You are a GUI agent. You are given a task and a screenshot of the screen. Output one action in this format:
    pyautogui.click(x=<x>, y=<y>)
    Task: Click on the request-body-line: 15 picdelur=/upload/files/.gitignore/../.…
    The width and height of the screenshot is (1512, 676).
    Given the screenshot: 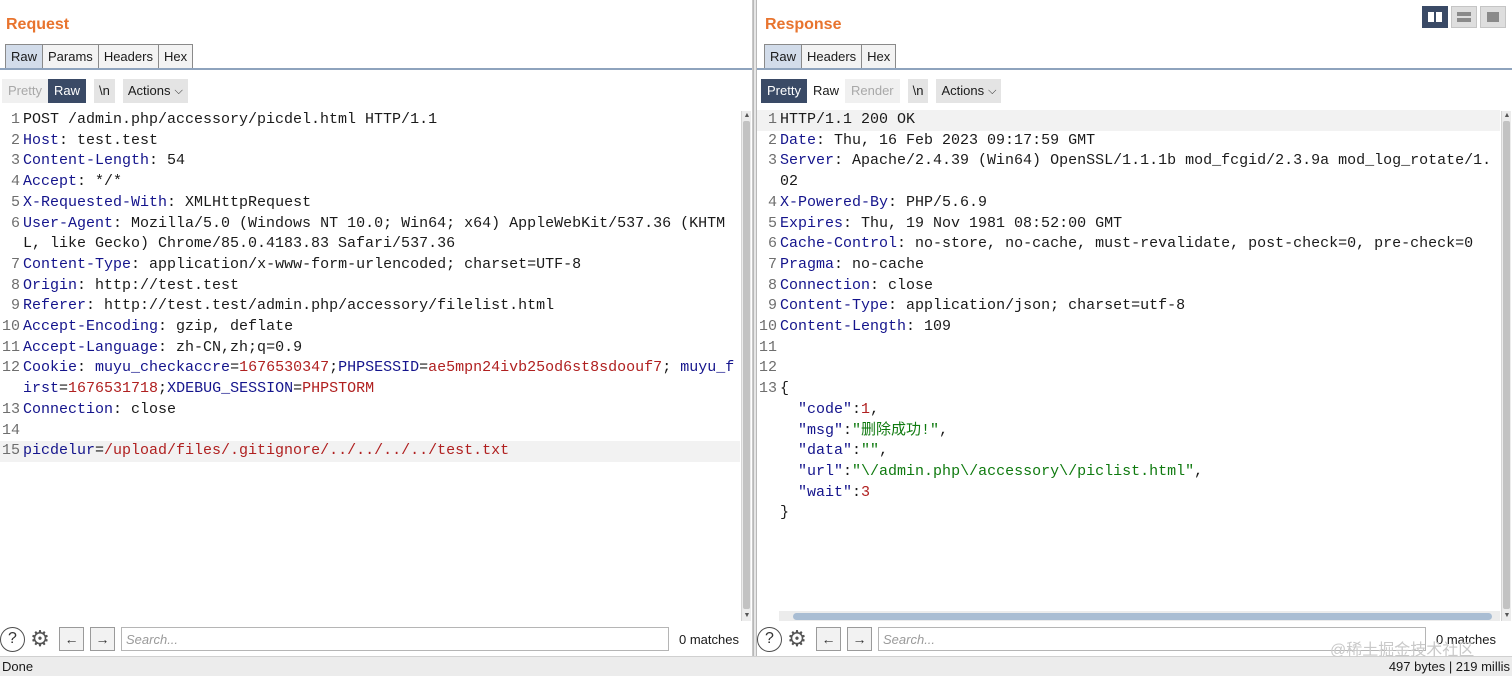 What is the action you would take?
    pyautogui.click(x=370, y=451)
    